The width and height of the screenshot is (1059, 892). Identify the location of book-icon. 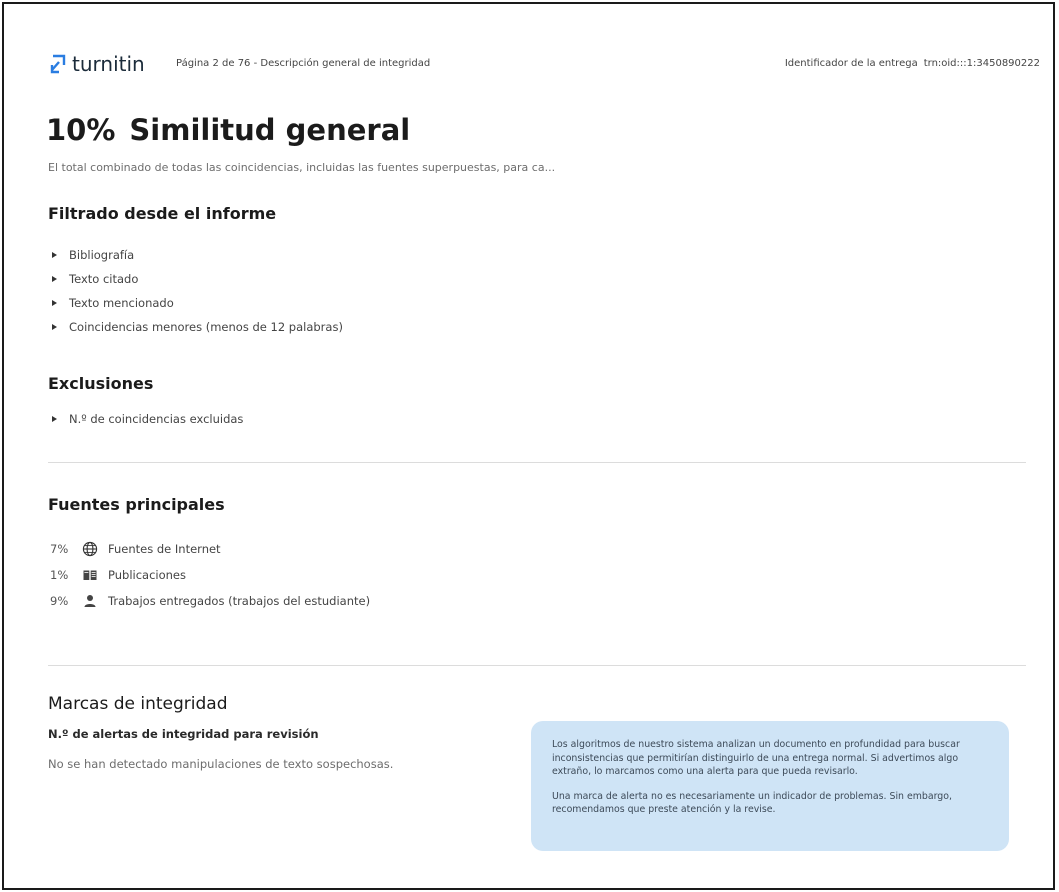
(90, 575).